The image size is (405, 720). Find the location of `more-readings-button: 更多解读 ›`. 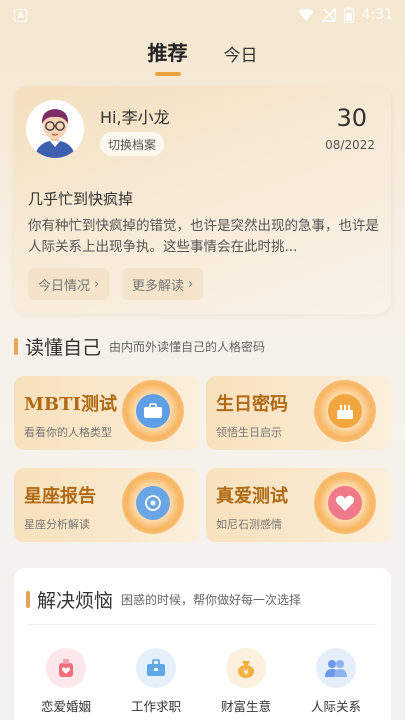

more-readings-button: 更多解读 › is located at coordinates (163, 284).